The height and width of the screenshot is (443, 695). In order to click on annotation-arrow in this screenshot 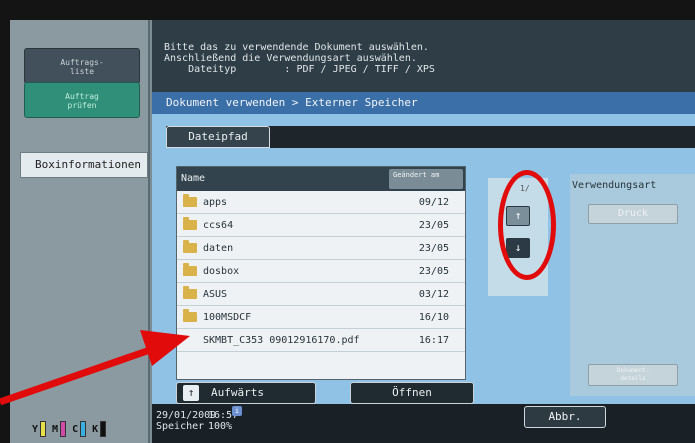, I will do `click(95, 368)`.